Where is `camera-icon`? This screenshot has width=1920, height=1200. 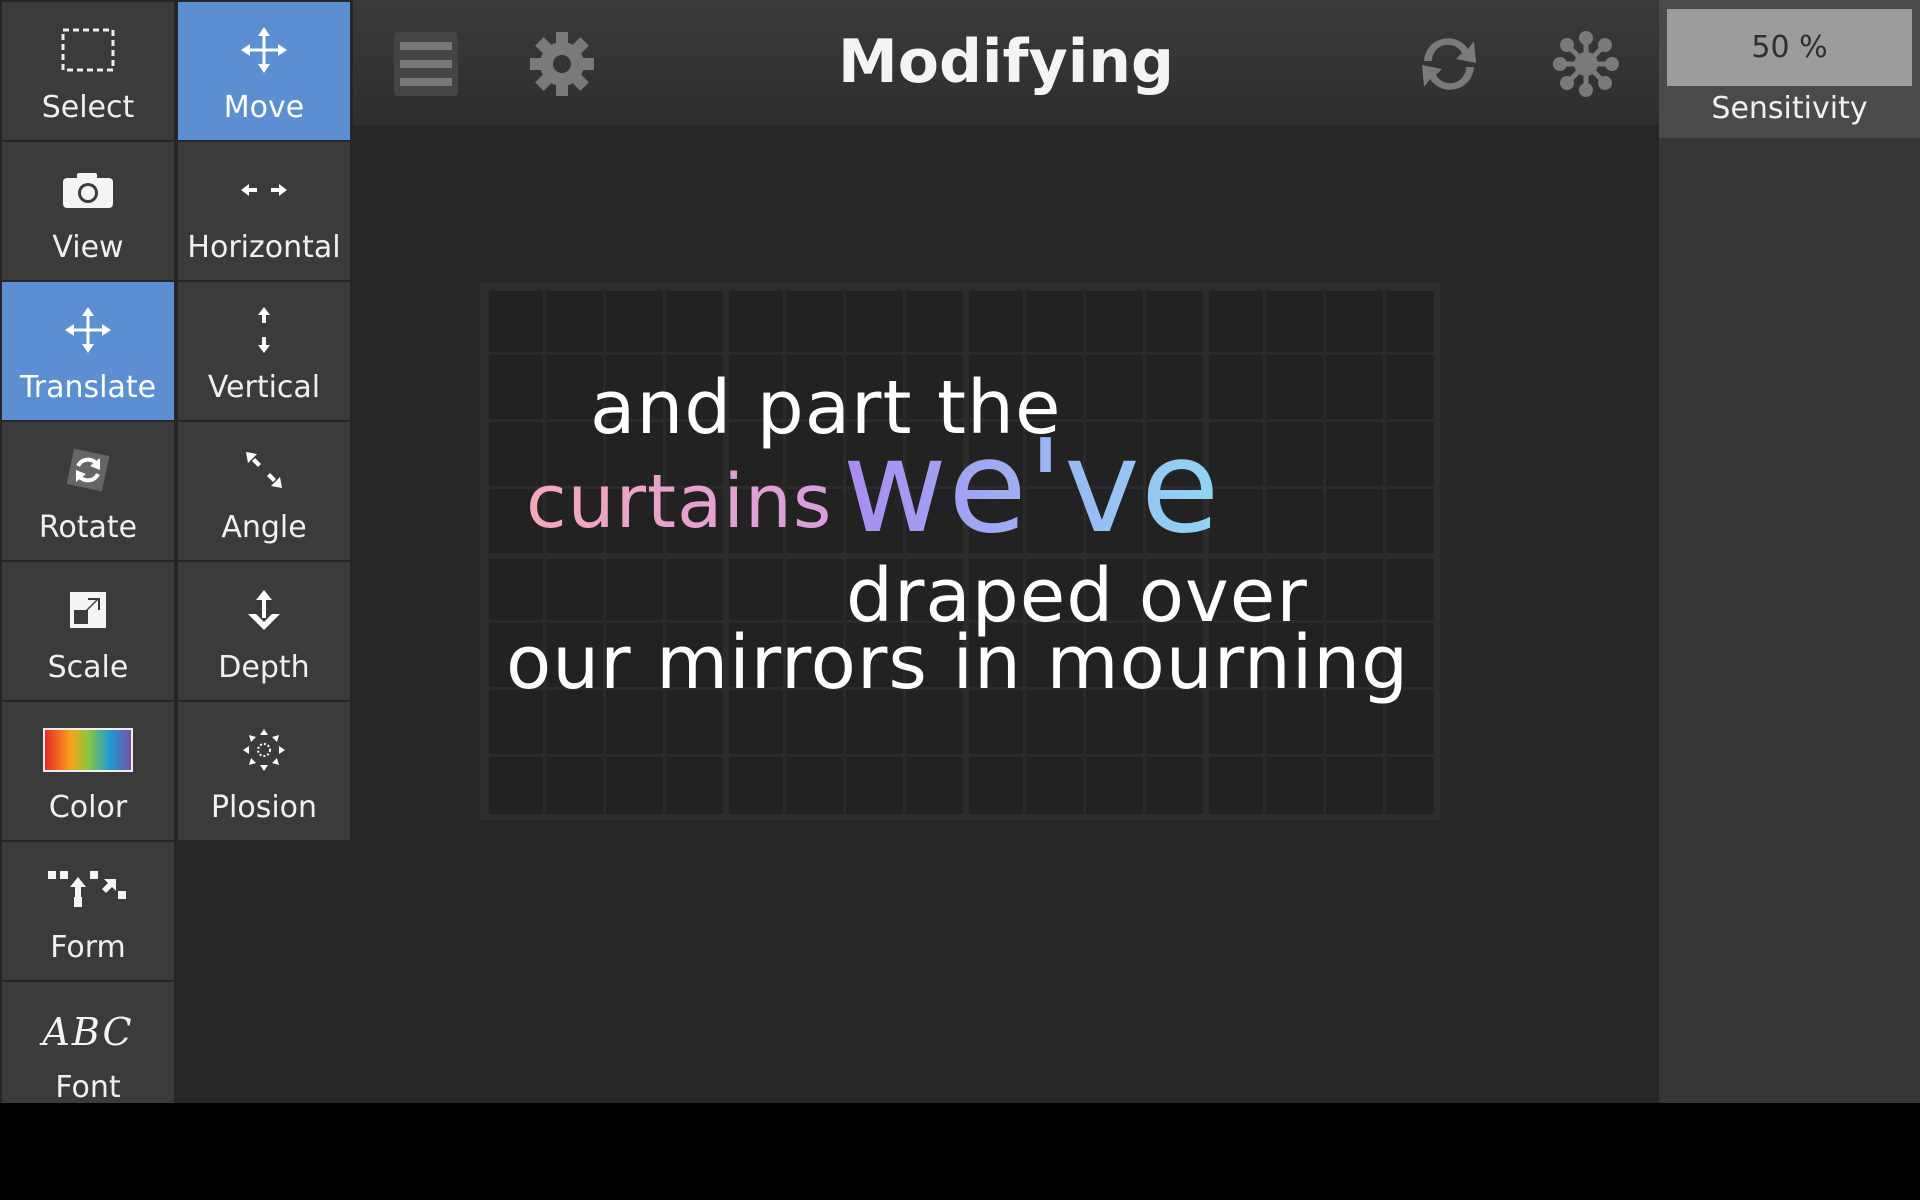 camera-icon is located at coordinates (88, 190).